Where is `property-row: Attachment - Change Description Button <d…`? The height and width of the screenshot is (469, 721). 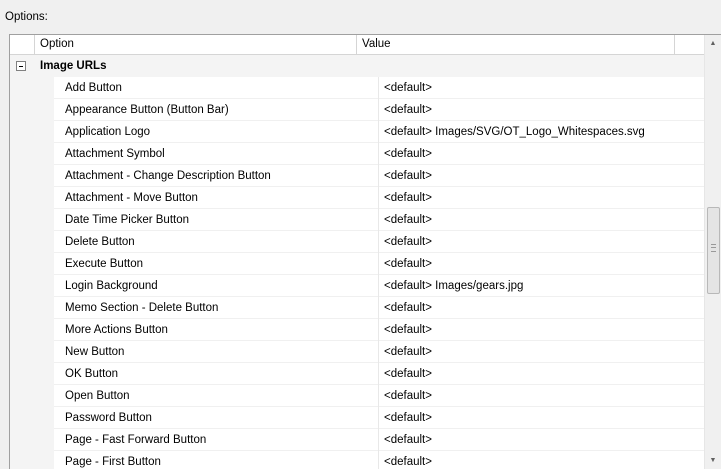 property-row: Attachment - Change Description Button <d… is located at coordinates (357, 176).